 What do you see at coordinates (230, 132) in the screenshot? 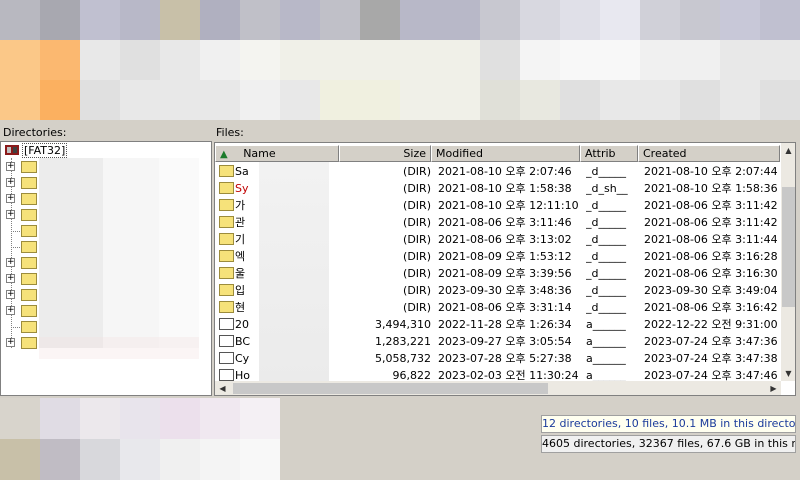
I see `files-label: Files:` at bounding box center [230, 132].